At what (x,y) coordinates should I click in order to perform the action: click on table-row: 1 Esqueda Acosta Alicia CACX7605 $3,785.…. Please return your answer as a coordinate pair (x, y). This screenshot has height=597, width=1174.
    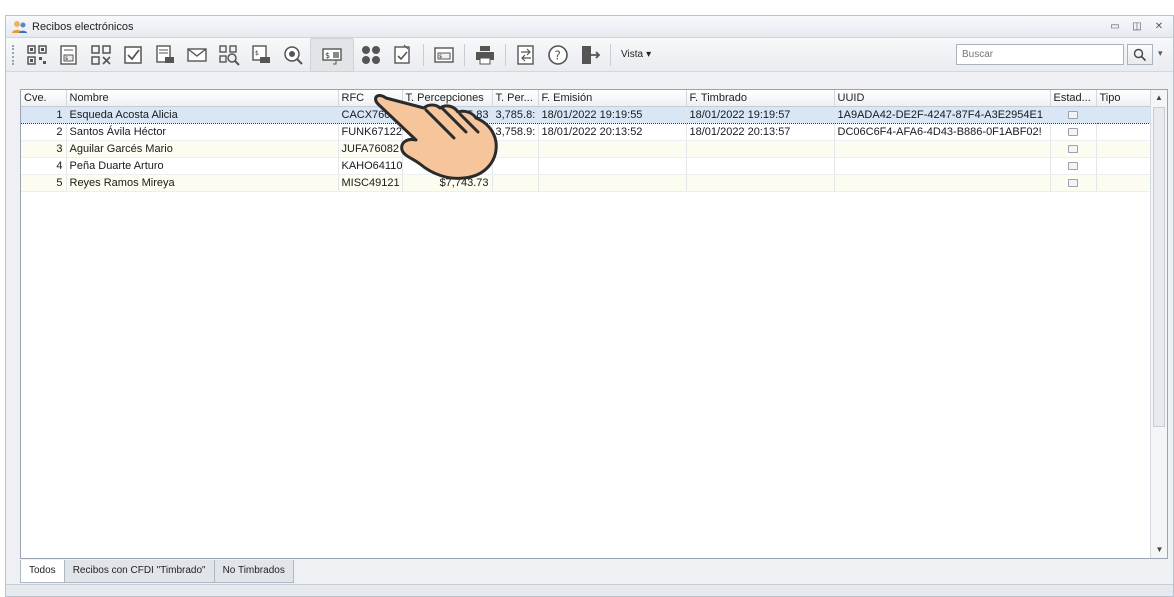
    Looking at the image, I should click on (586, 114).